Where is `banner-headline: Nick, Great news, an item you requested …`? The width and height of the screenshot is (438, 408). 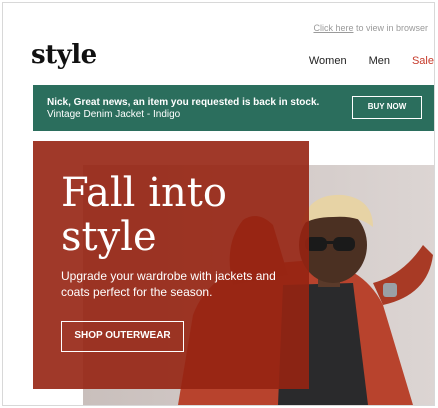
banner-headline: Nick, Great news, an item you requested … is located at coordinates (183, 102).